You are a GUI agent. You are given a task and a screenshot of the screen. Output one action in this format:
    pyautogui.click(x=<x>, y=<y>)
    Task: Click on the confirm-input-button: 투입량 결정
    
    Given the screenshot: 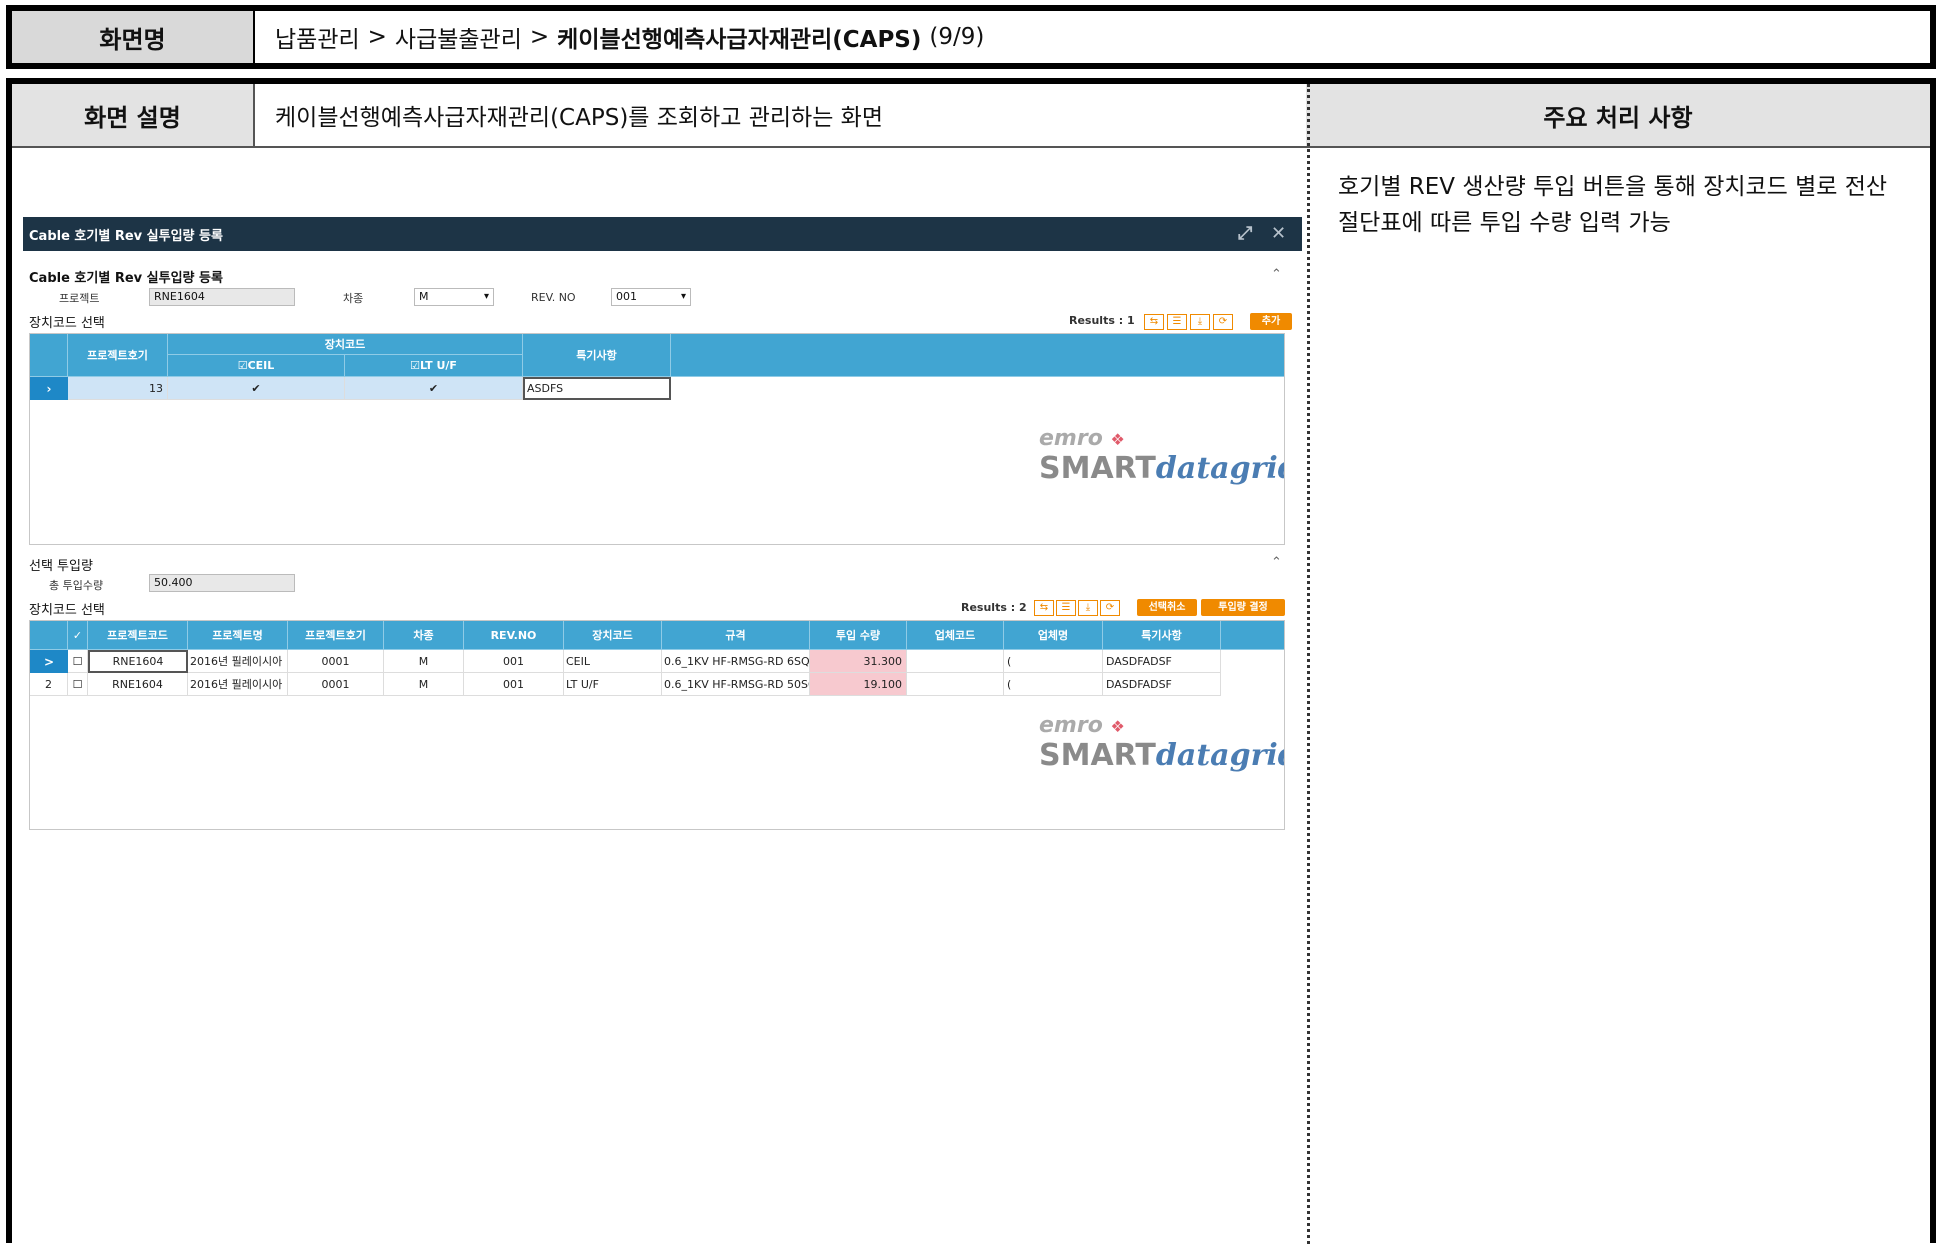 What is the action you would take?
    pyautogui.click(x=1243, y=607)
    